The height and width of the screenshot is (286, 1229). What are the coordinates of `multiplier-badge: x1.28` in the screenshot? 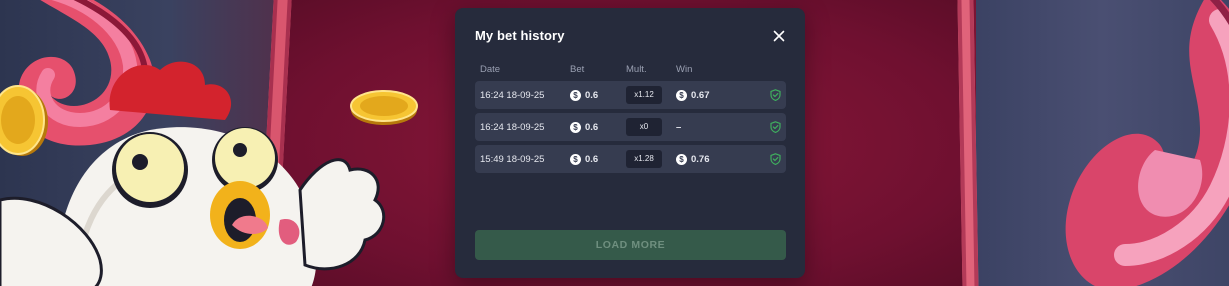 It's located at (644, 159).